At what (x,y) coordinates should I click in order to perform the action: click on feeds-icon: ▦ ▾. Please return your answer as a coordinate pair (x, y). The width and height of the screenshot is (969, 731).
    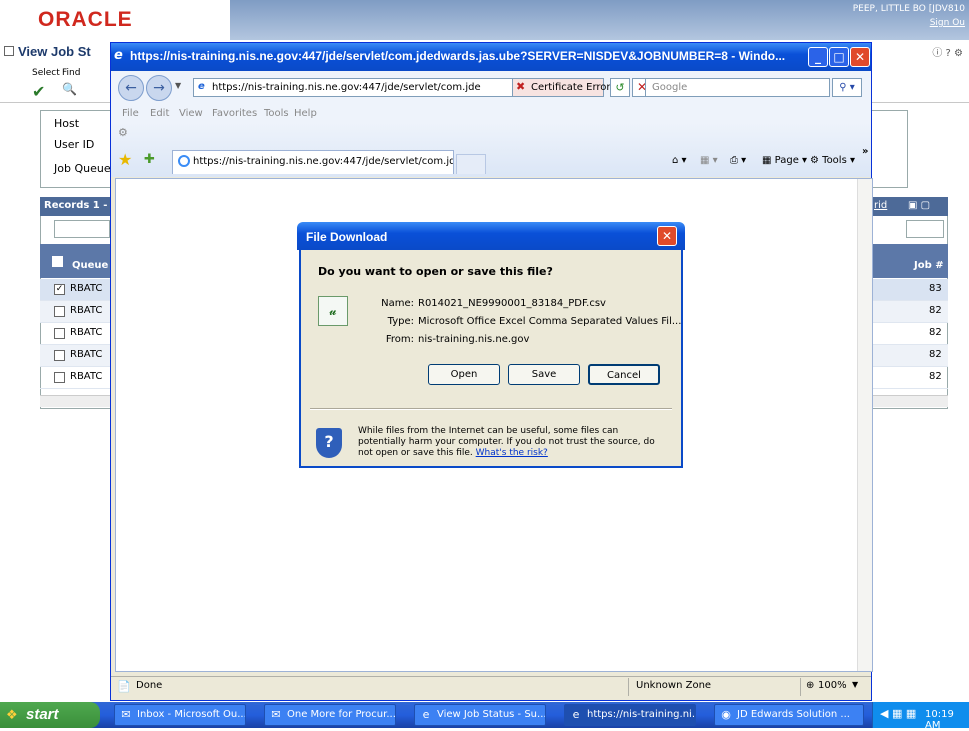
    Looking at the image, I should click on (709, 160).